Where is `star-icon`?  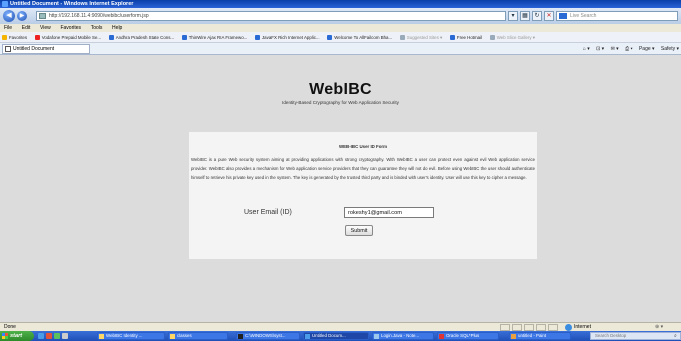
star-icon is located at coordinates (4, 37).